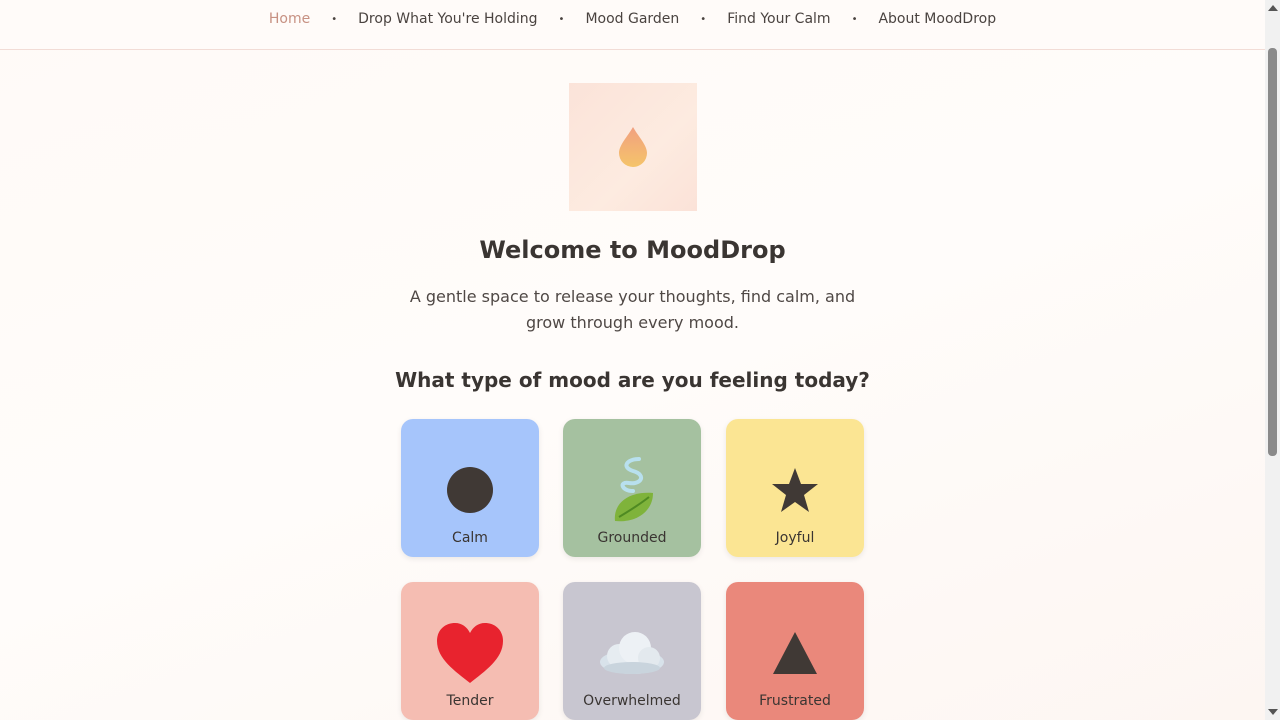 This screenshot has width=1280, height=720. Describe the element at coordinates (470, 701) in the screenshot. I see `mood-label: Tender` at that location.